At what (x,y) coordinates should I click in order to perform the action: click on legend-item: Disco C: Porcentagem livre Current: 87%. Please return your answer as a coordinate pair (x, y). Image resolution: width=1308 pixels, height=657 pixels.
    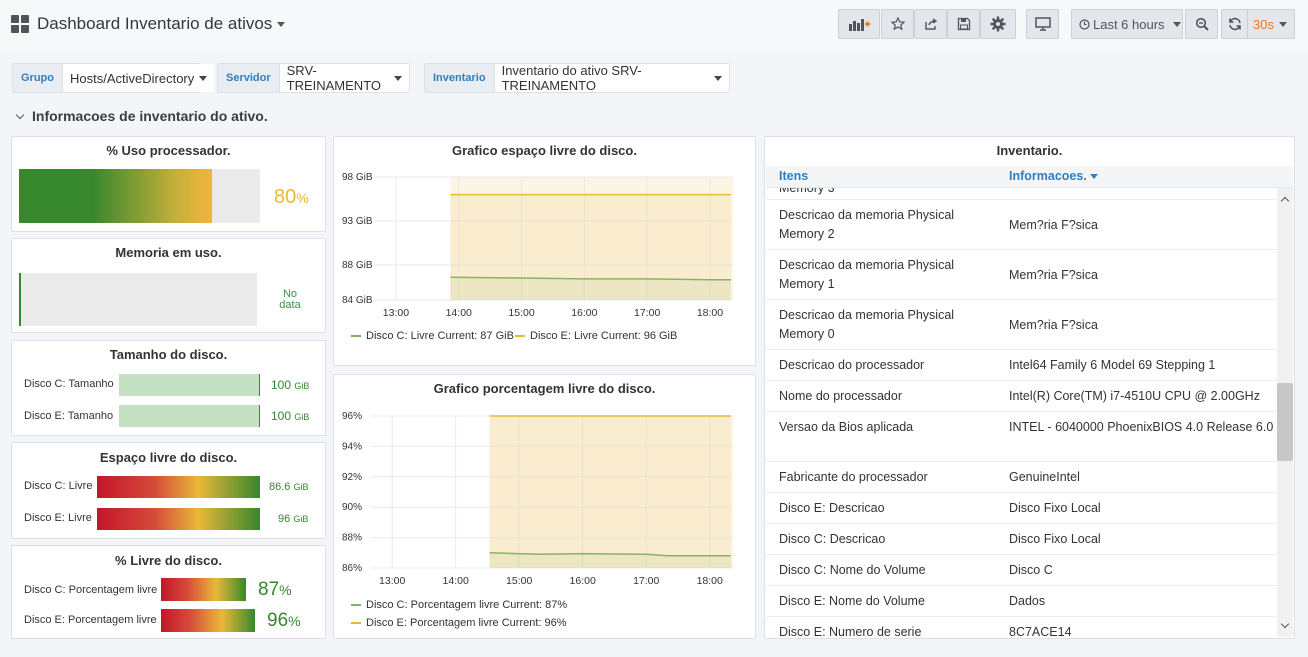
    Looking at the image, I should click on (459, 605).